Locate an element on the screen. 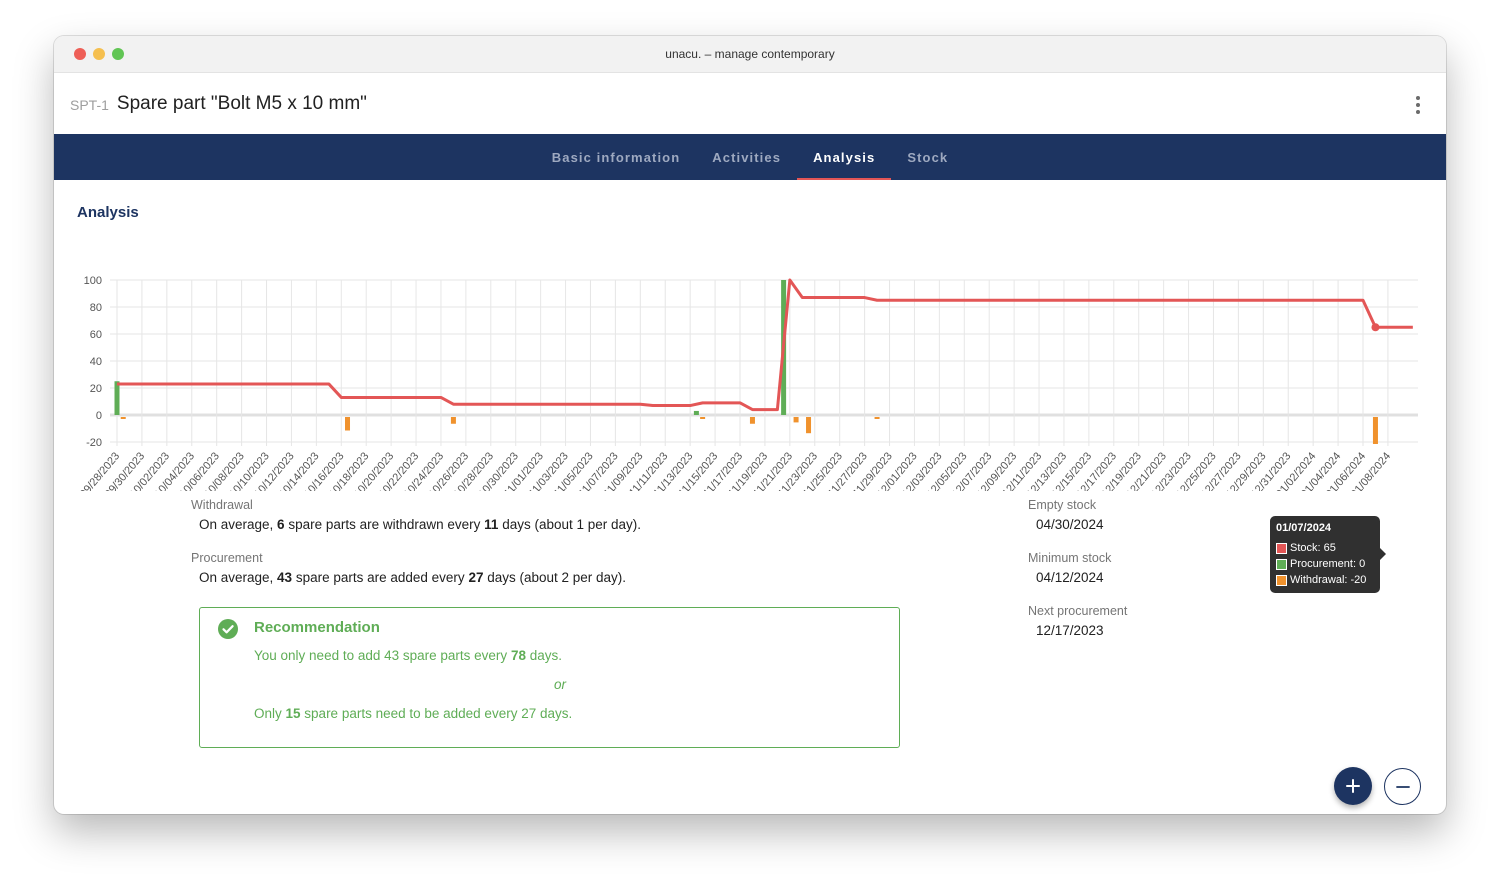 This screenshot has width=1500, height=886. plus-icon is located at coordinates (1353, 786).